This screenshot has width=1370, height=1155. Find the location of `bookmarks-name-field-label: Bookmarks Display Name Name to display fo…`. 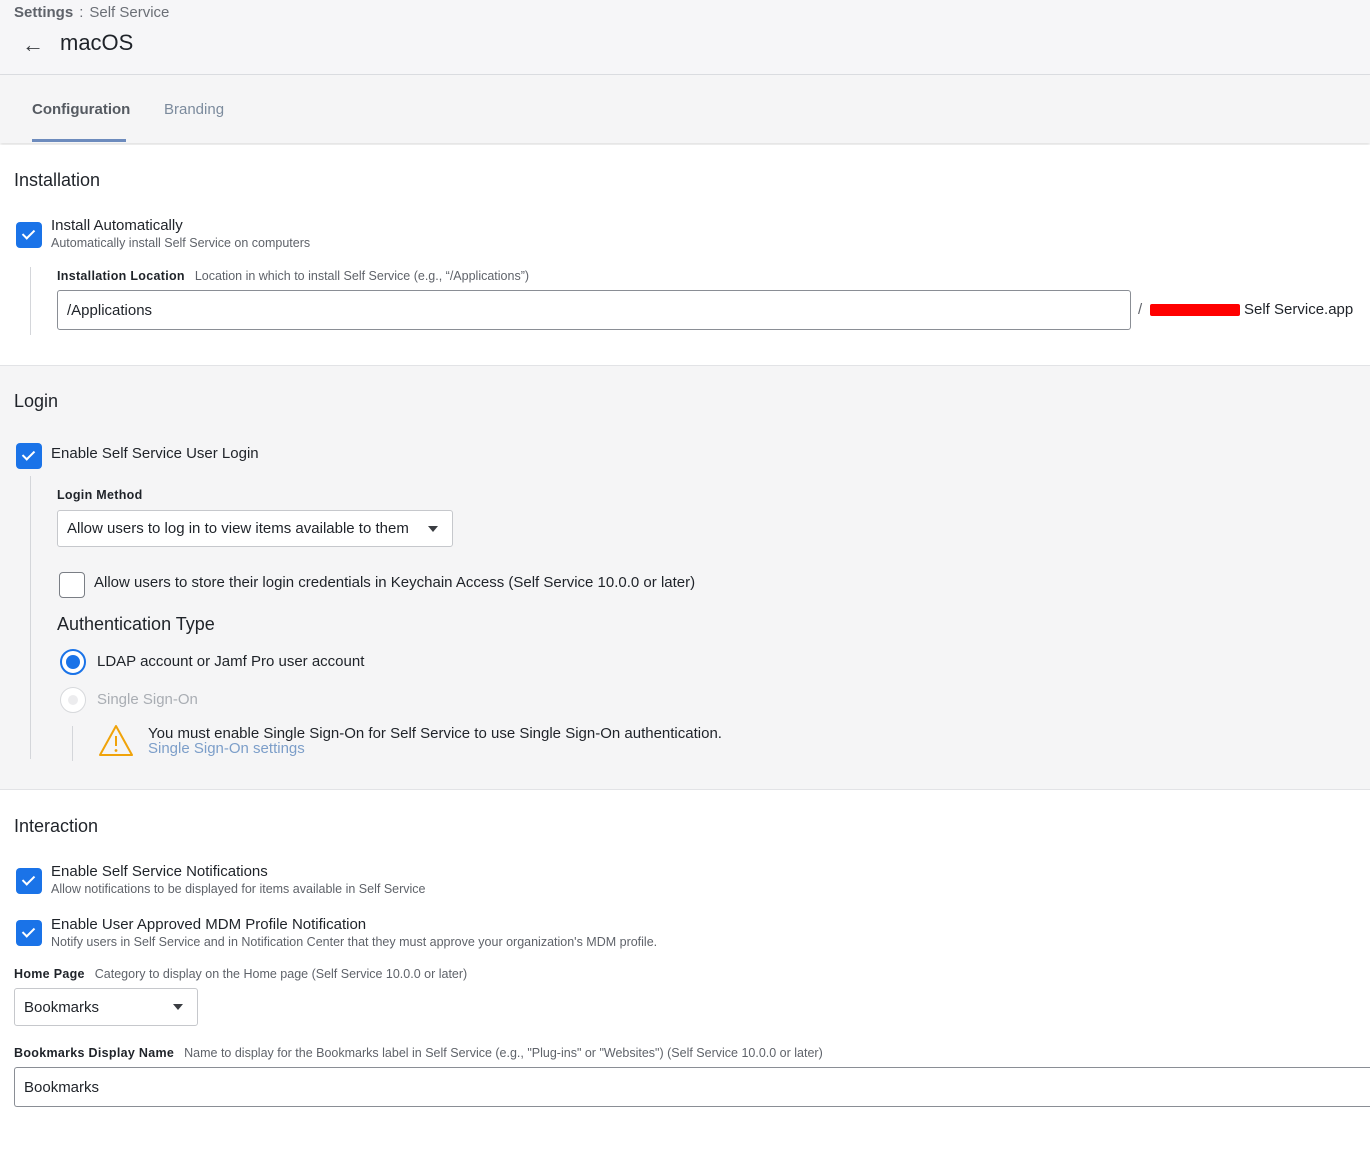

bookmarks-name-field-label: Bookmarks Display Name Name to display fo… is located at coordinates (418, 1053).